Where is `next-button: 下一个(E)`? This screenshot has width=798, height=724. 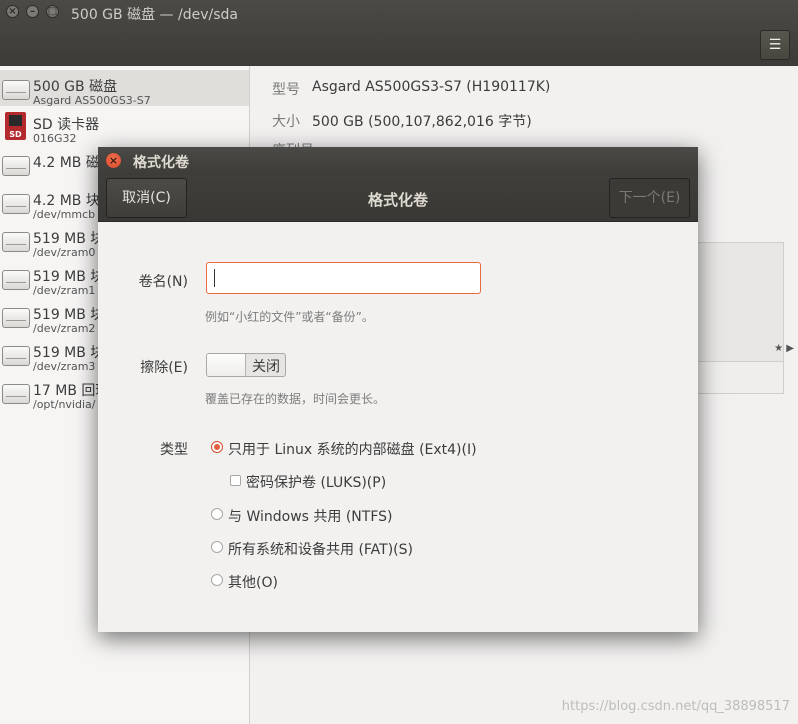 next-button: 下一个(E) is located at coordinates (649, 198).